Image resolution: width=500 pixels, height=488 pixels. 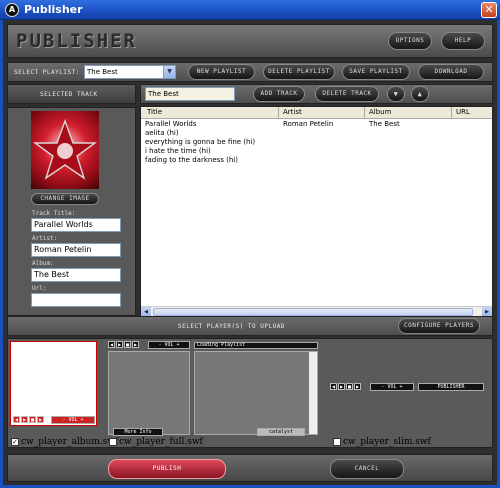 I want to click on selected-track-header: SELECTED TRACK, so click(x=71, y=94).